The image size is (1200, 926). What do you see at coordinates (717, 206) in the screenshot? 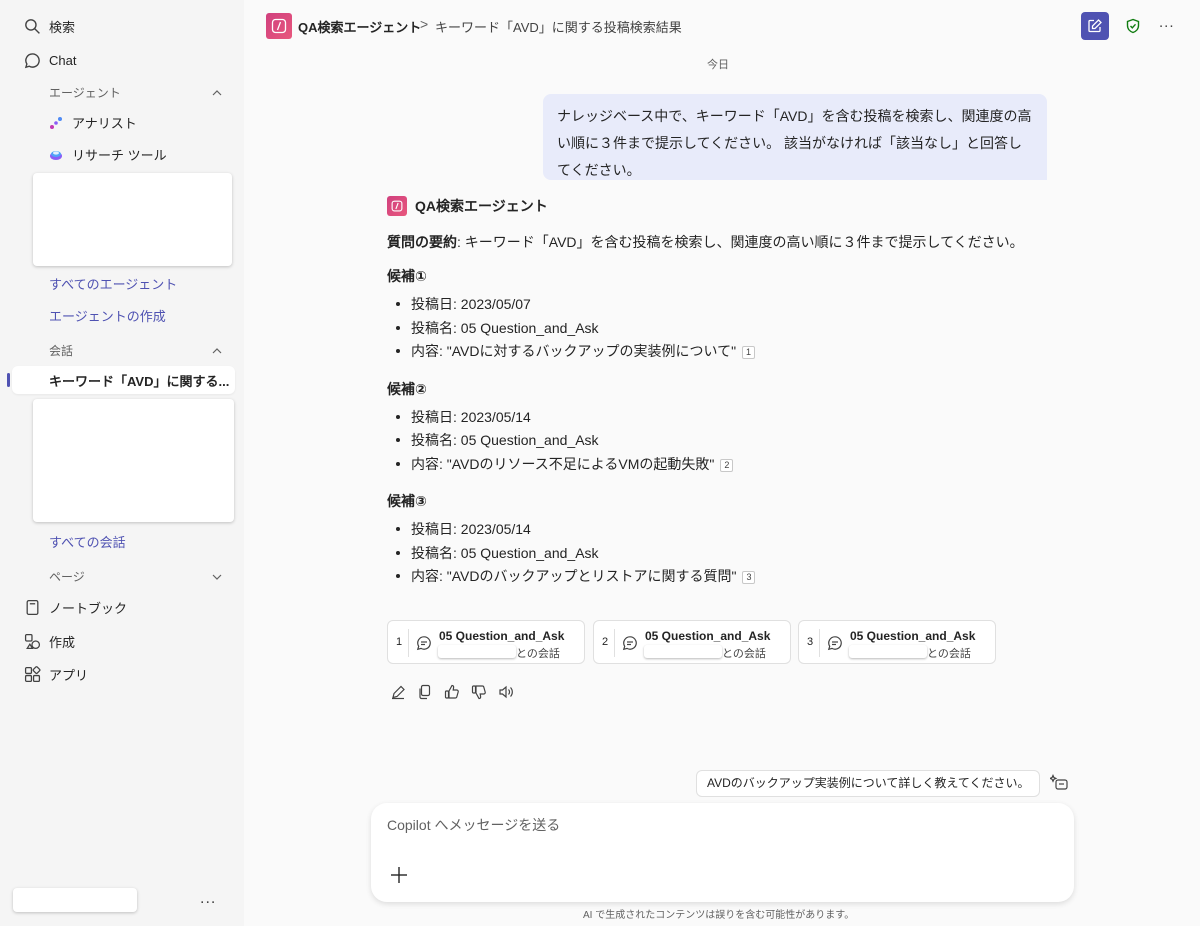
I see `response-header: QA検索エージェント` at bounding box center [717, 206].